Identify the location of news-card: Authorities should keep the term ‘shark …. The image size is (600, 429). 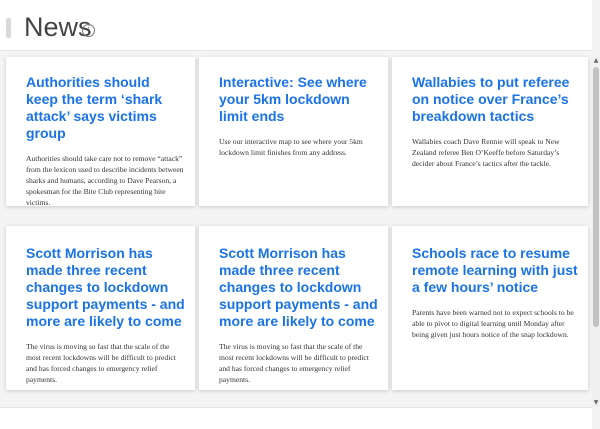
(100, 132).